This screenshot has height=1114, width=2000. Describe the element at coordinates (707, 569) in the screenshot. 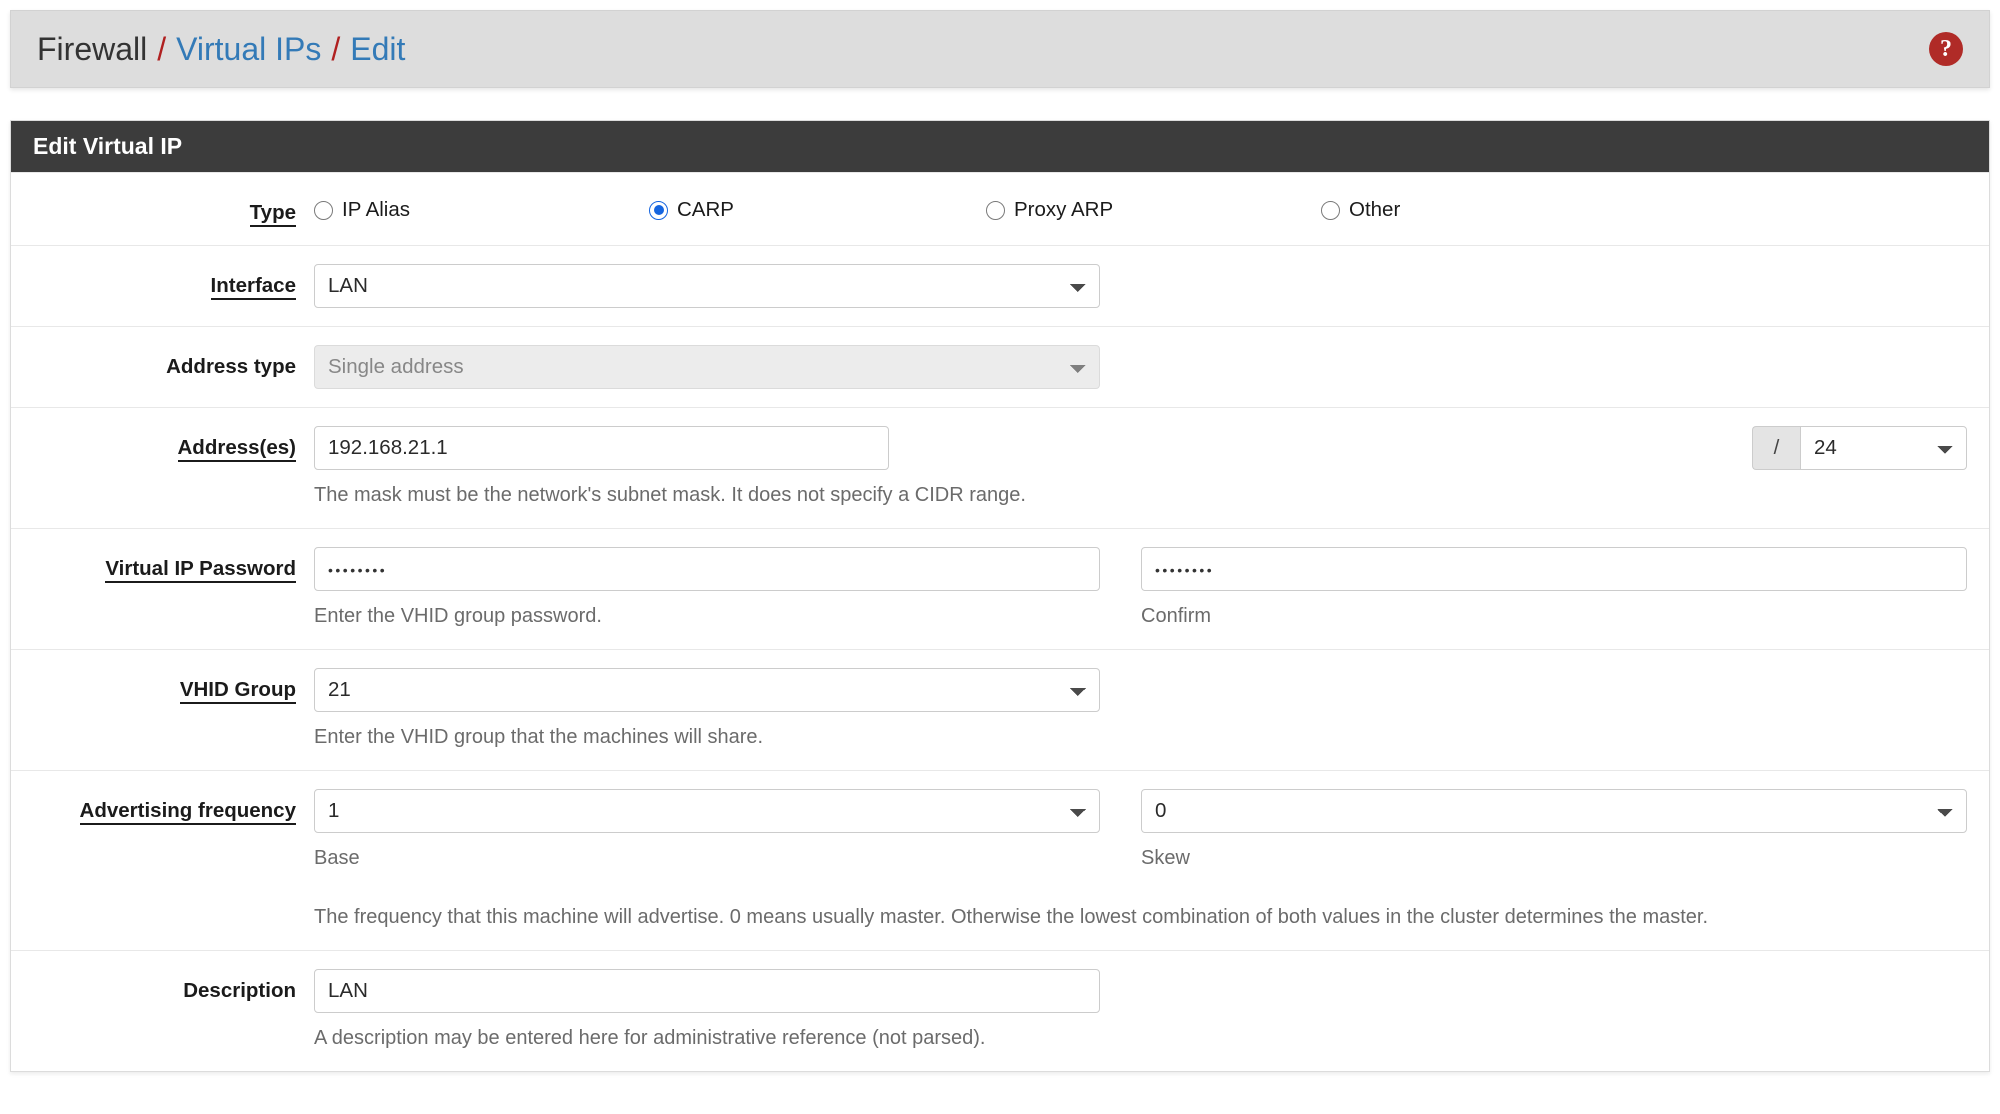

I see `password-input: ••••••••` at that location.